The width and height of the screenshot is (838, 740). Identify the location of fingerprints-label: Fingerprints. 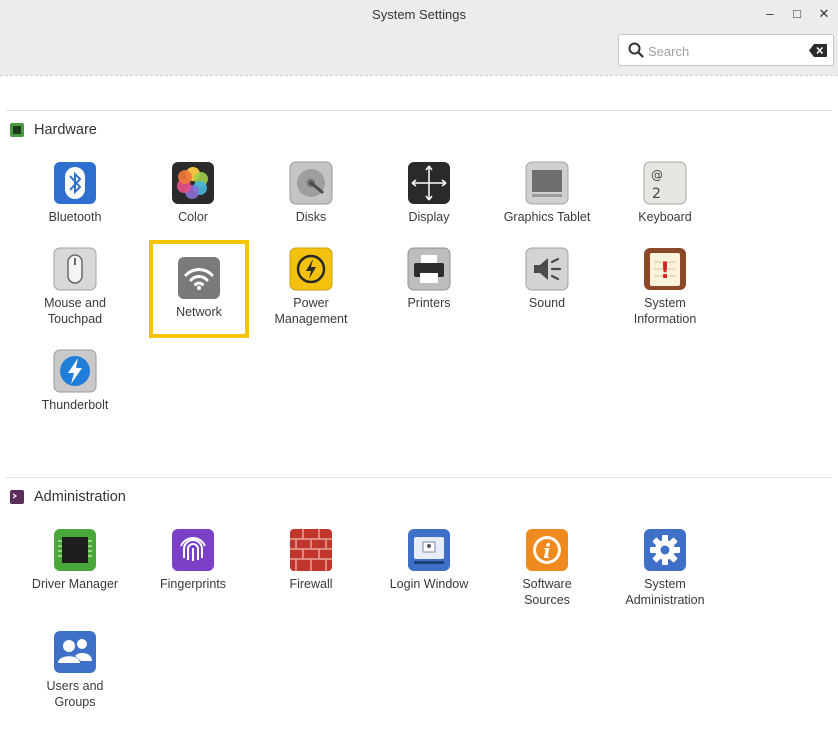
(193, 584).